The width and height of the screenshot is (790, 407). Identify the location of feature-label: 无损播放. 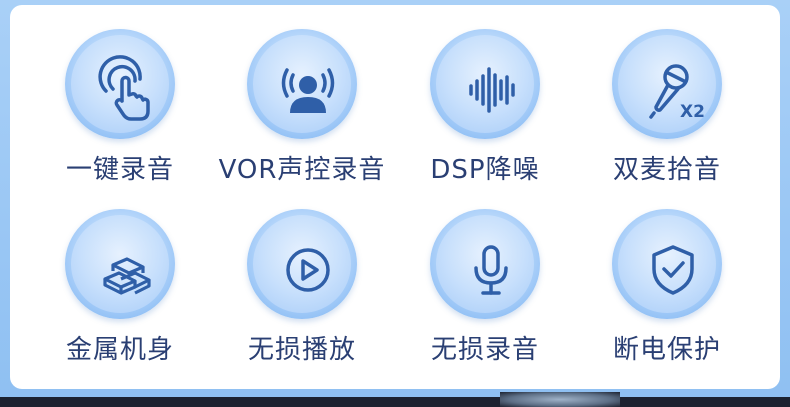
(301, 350).